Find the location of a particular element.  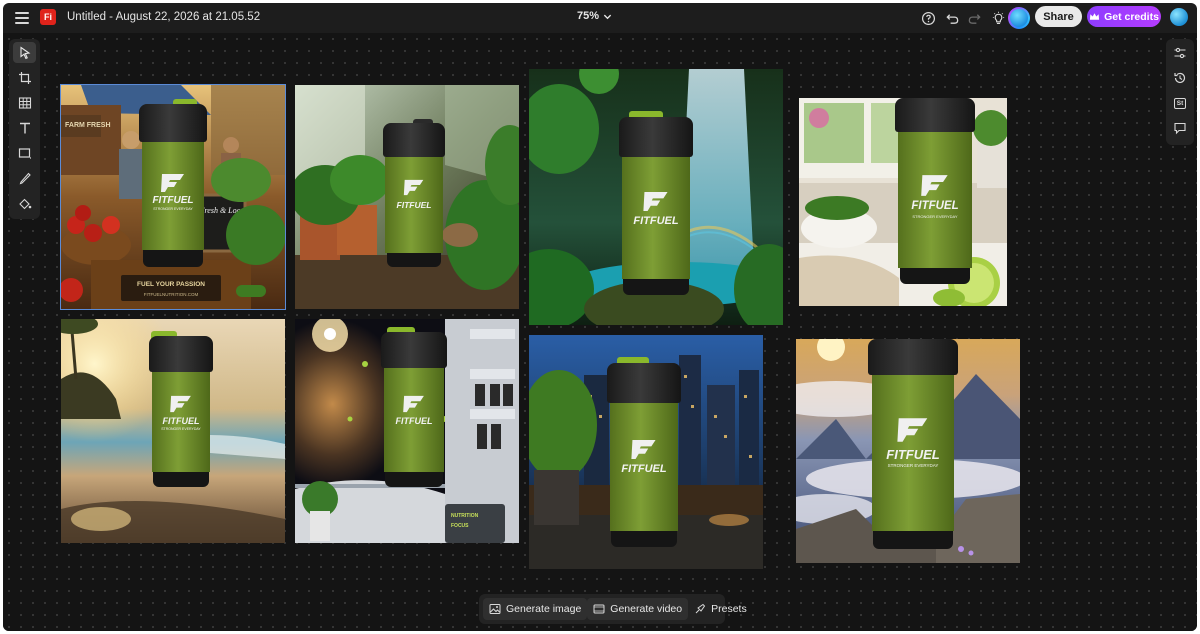

get-credits-button: Get credits is located at coordinates (1124, 16).